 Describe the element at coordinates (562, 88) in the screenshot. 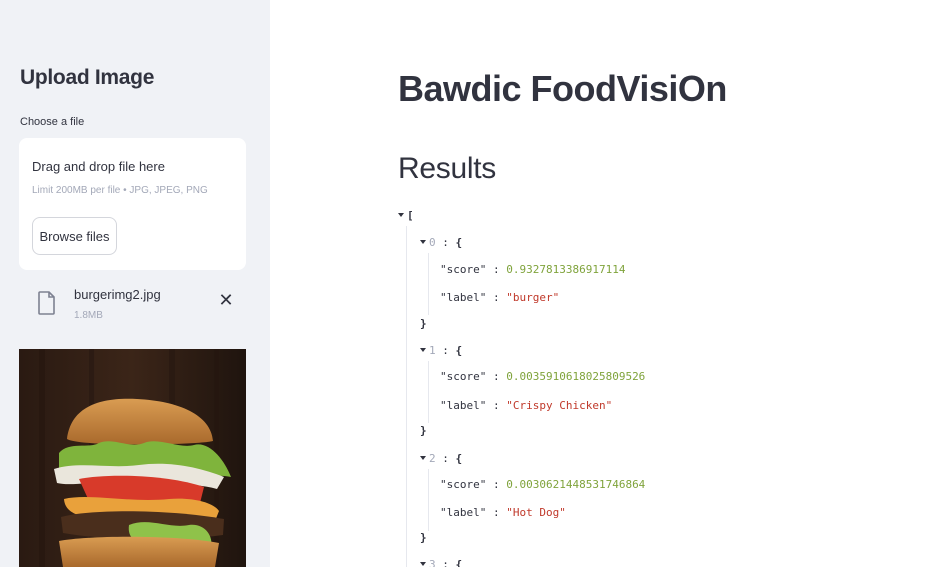

I see `app-title: Bawdic FoodVisiOn` at that location.